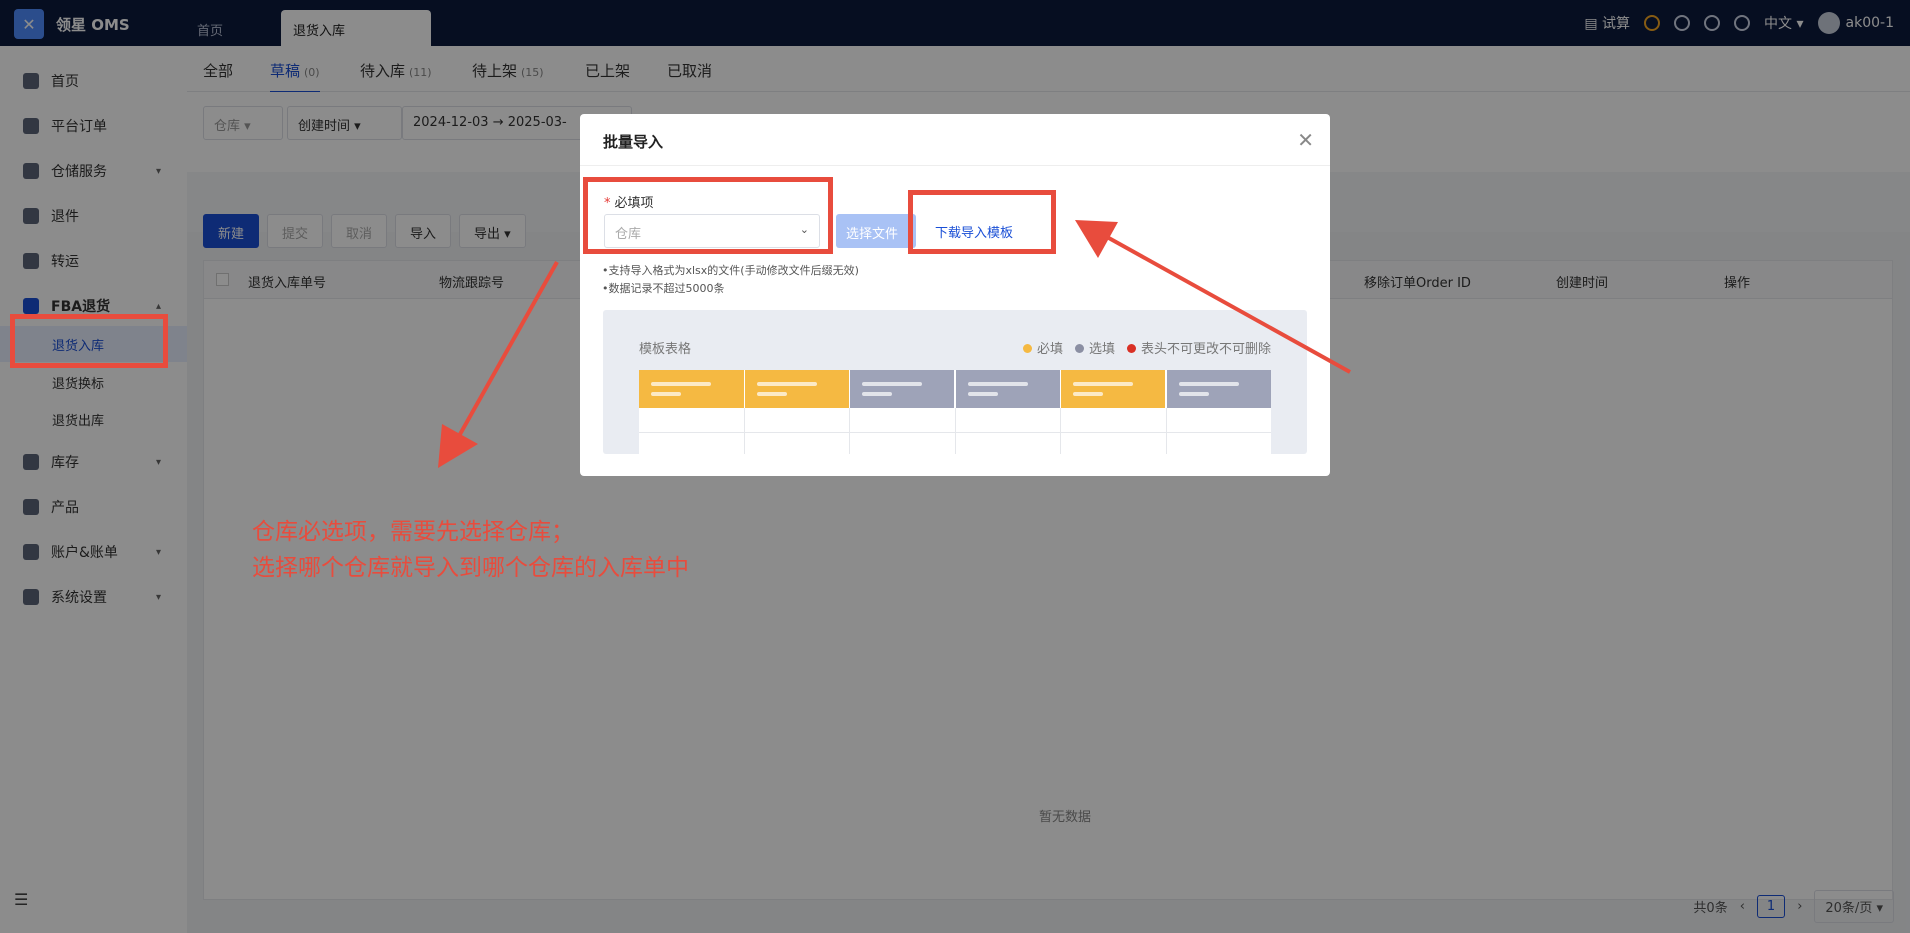 The image size is (1910, 933). I want to click on annotation-text-line1: 仓库必选项，需要先选择仓库；, so click(413, 532).